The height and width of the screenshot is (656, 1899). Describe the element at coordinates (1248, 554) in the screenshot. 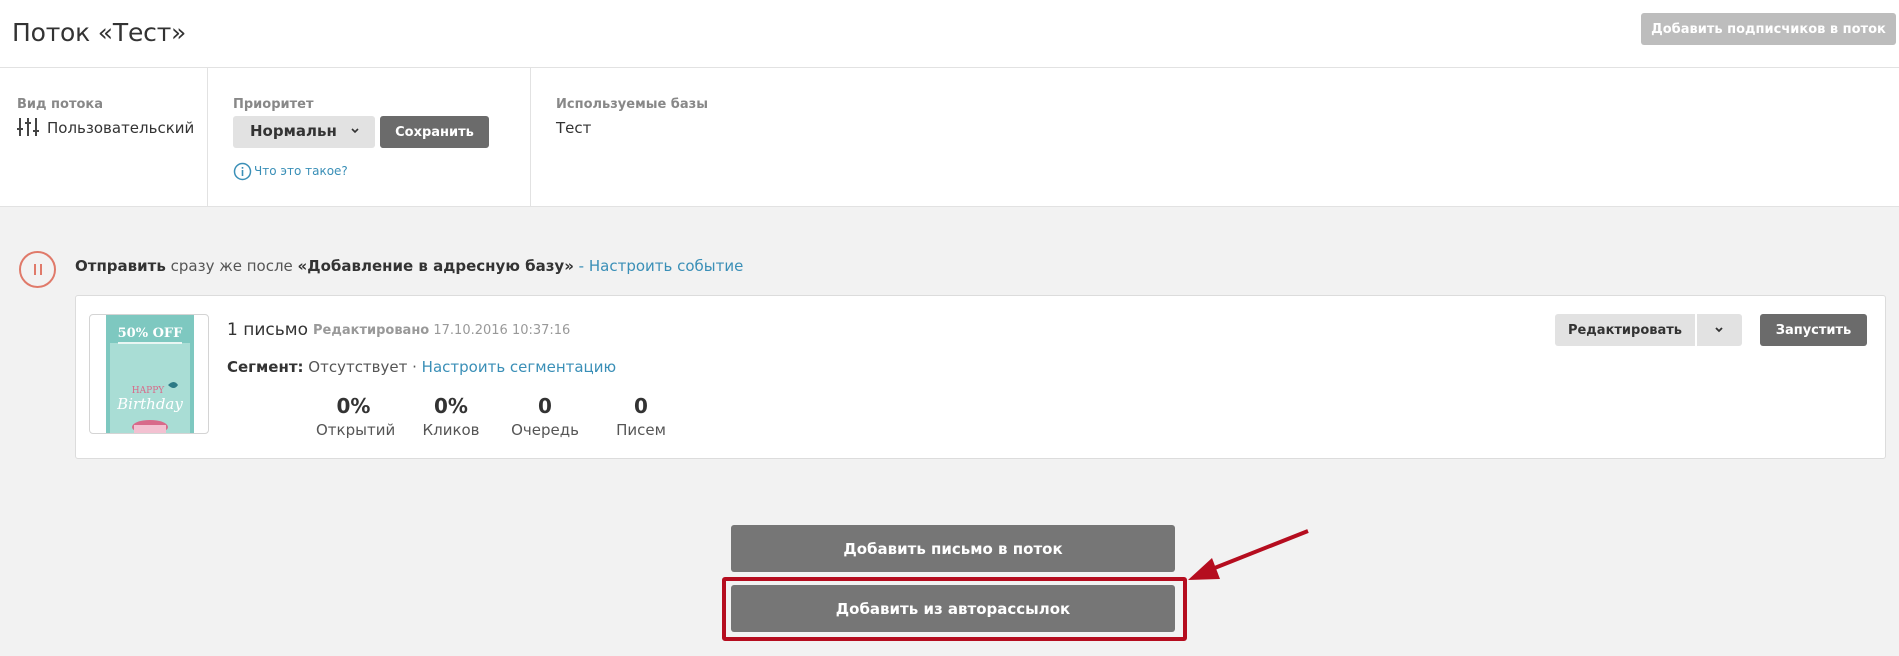

I see `annotation-arrow-icon` at that location.